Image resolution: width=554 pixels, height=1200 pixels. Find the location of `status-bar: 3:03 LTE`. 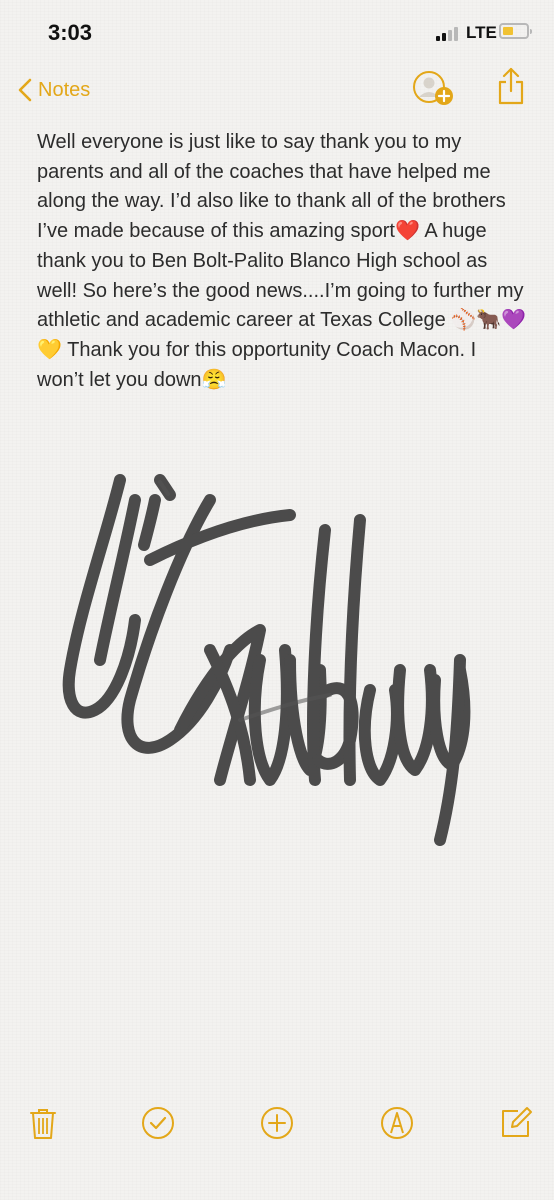

status-bar: 3:03 LTE is located at coordinates (277, 33).